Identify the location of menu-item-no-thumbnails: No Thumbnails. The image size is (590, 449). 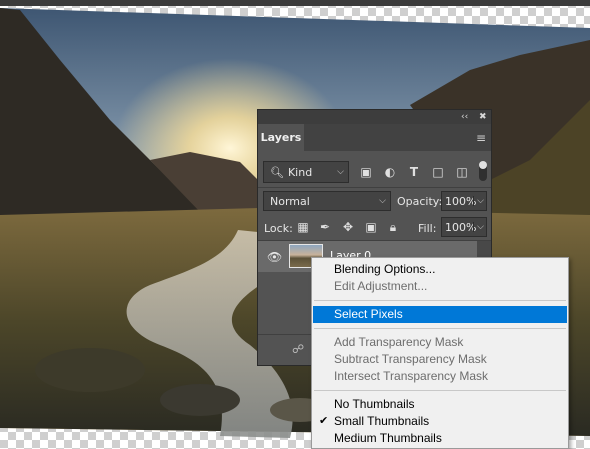
(440, 404).